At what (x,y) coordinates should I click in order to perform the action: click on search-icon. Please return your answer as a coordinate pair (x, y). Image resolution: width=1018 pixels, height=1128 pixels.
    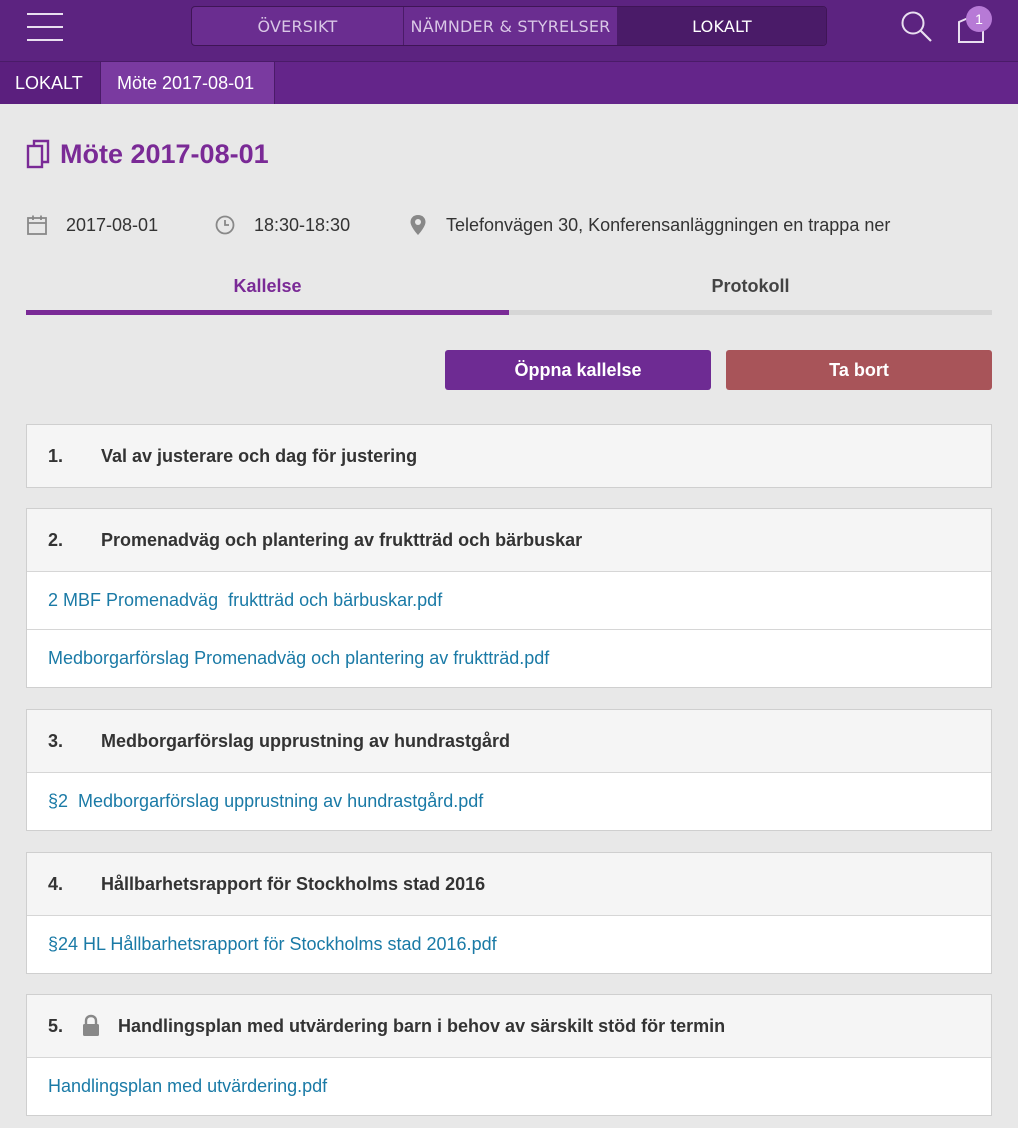
    Looking at the image, I should click on (917, 27).